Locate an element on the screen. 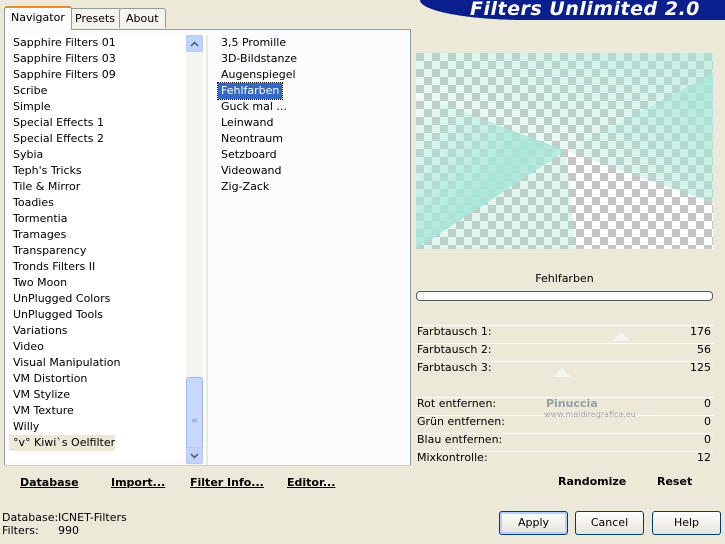  category-item: Sapphire Filters 09 is located at coordinates (62, 75).